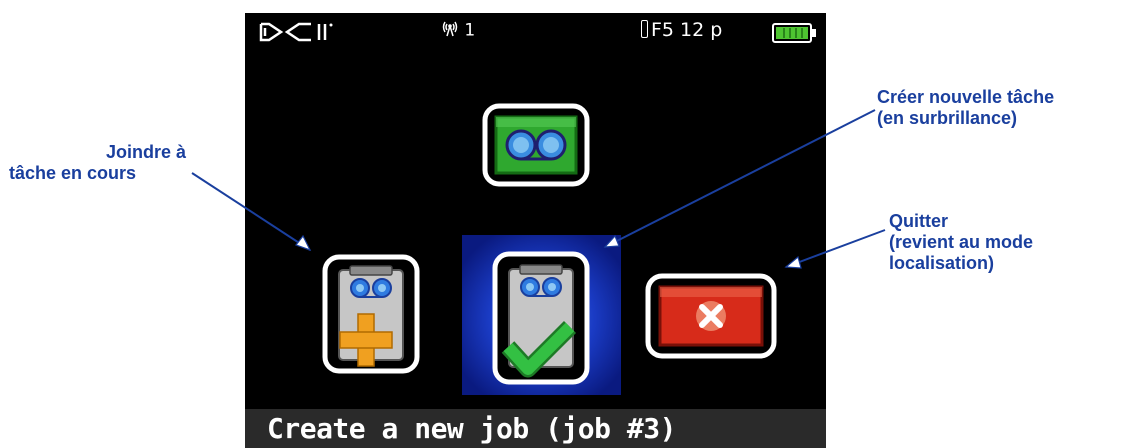 The image size is (1125, 448). Describe the element at coordinates (251, 211) in the screenshot. I see `arrow-join` at that location.